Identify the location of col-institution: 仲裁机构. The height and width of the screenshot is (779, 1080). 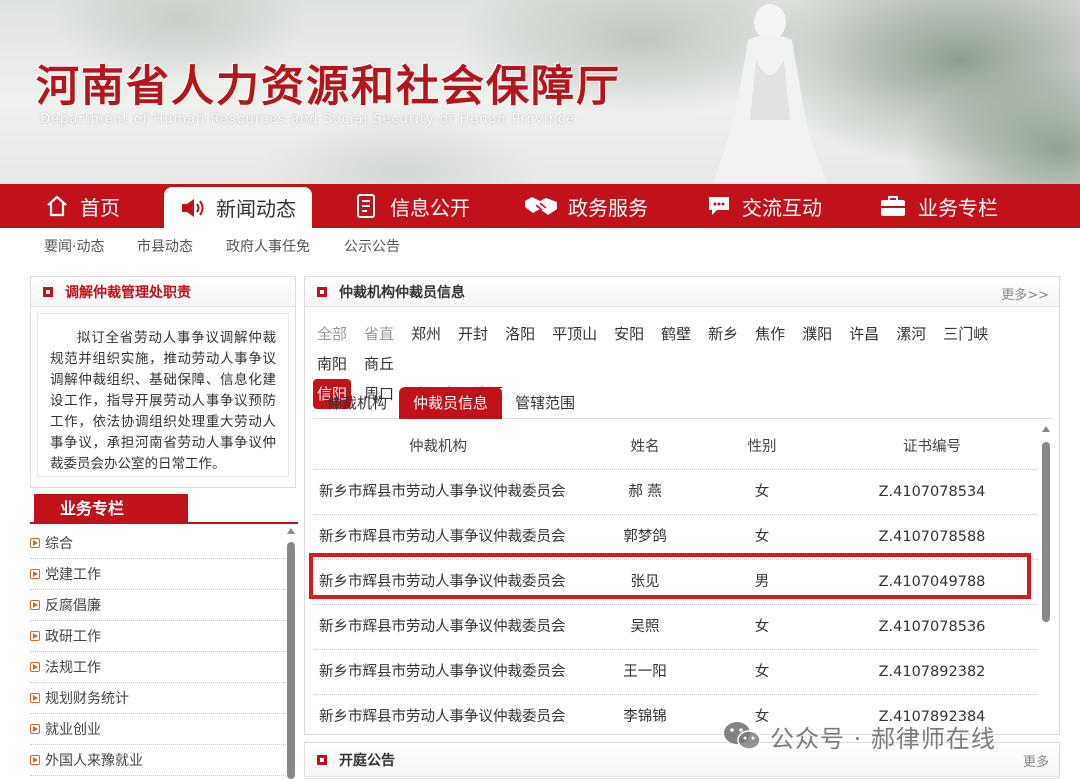
(438, 447).